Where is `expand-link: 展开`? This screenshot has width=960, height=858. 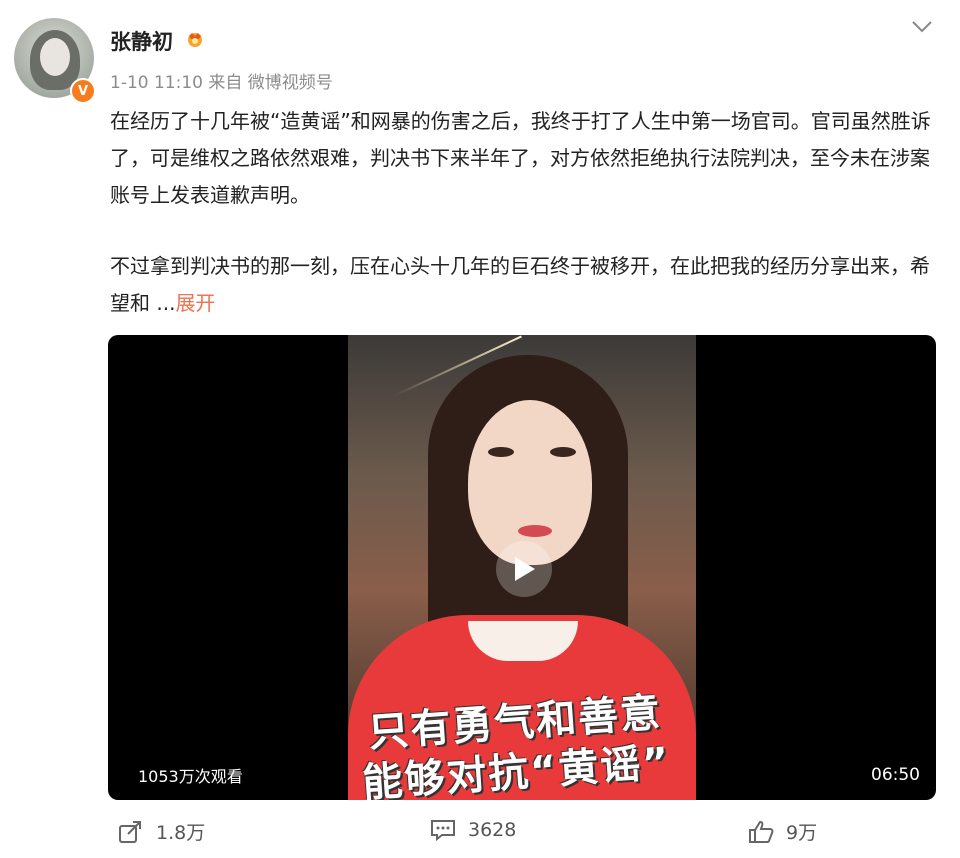
expand-link: 展开 is located at coordinates (195, 303).